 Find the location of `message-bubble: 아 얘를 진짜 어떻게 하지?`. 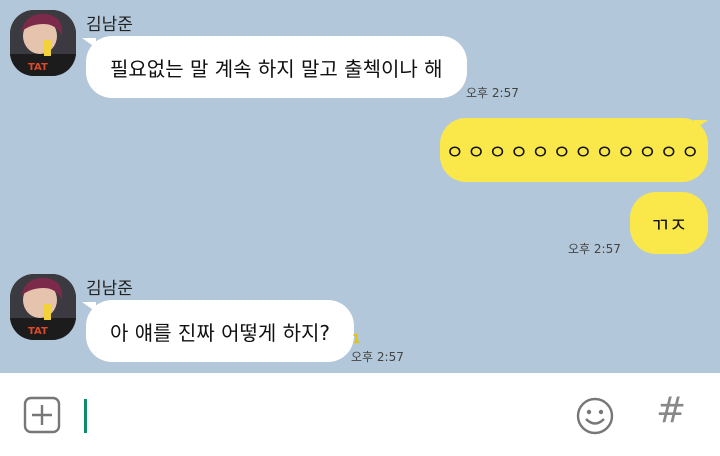

message-bubble: 아 얘를 진짜 어떻게 하지? is located at coordinates (220, 331).